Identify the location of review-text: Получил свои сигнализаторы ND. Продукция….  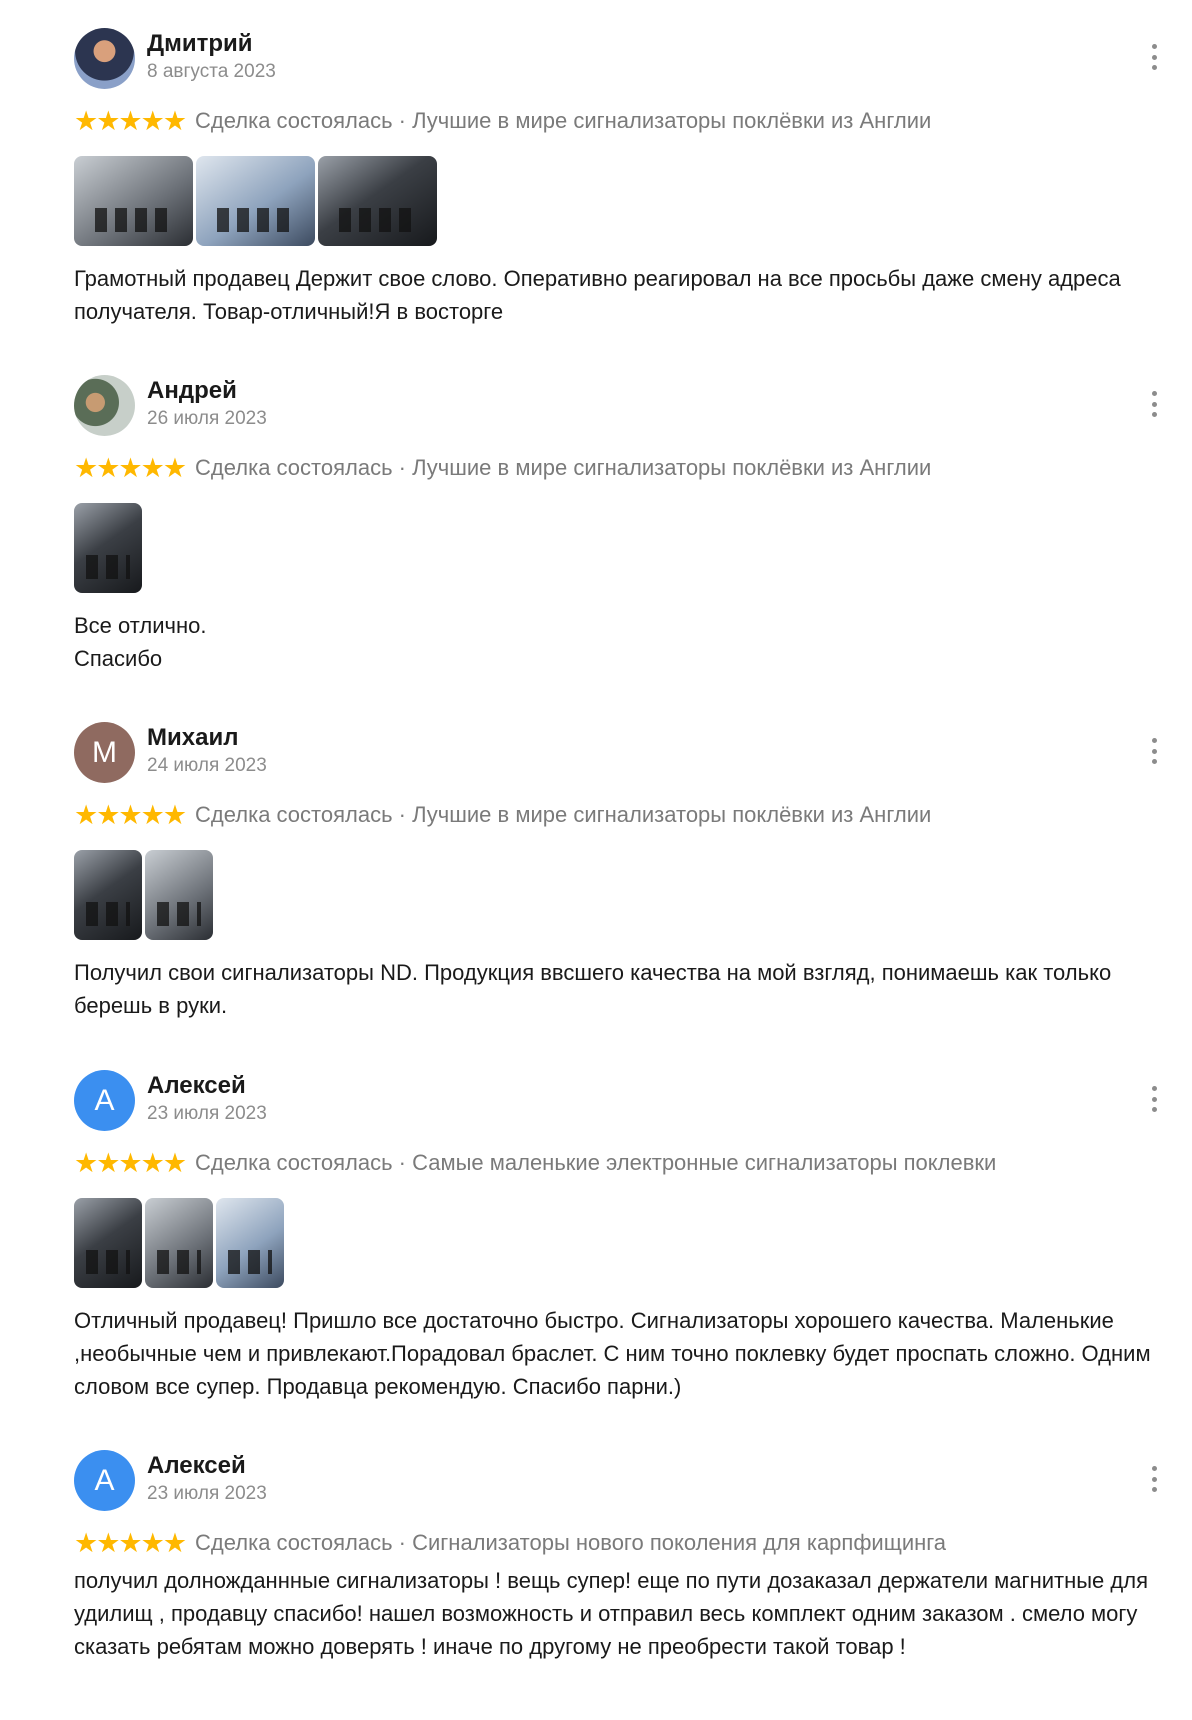
(593, 989).